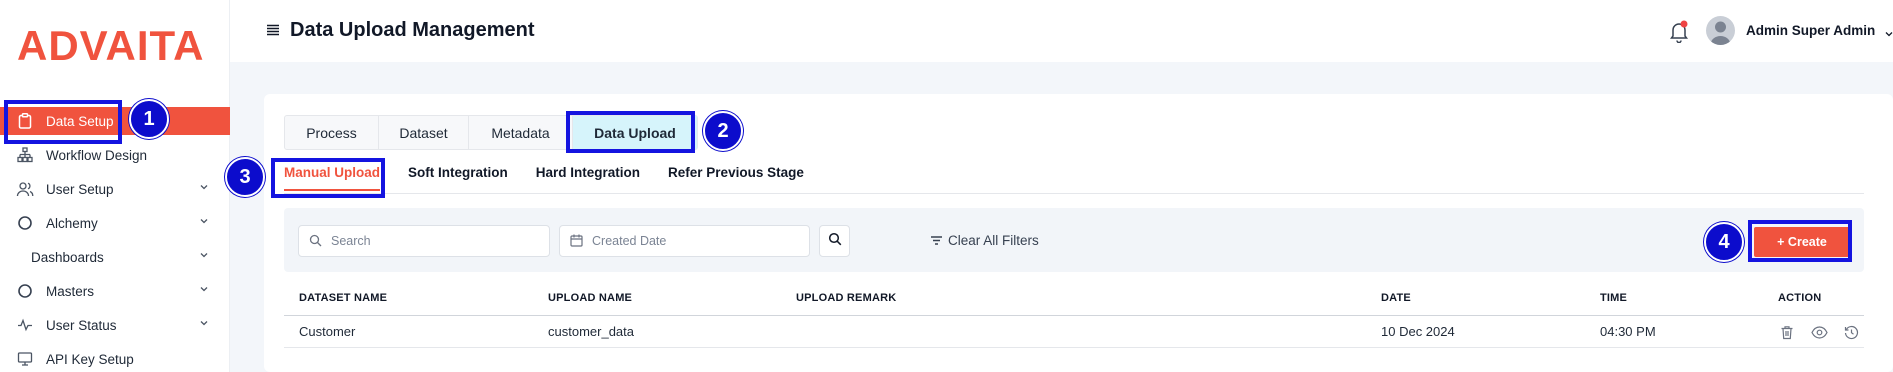 Image resolution: width=1893 pixels, height=372 pixels. What do you see at coordinates (70, 291) in the screenshot?
I see `sidebar-item-label: Masters` at bounding box center [70, 291].